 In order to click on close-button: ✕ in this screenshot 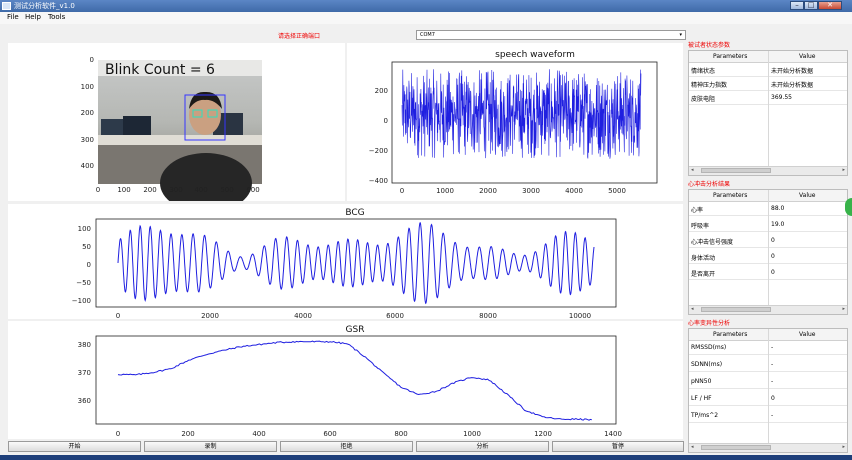, I will do `click(830, 5)`.